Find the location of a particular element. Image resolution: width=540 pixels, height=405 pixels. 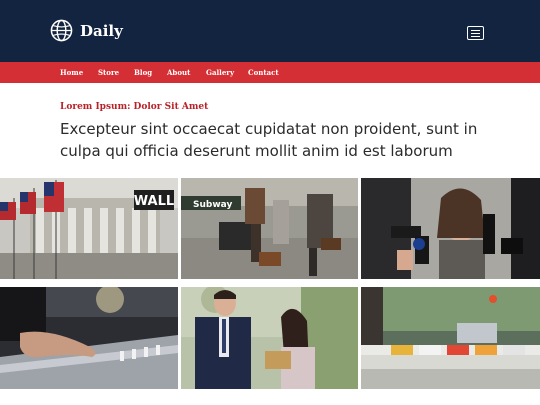

globe-icon is located at coordinates (61, 30).